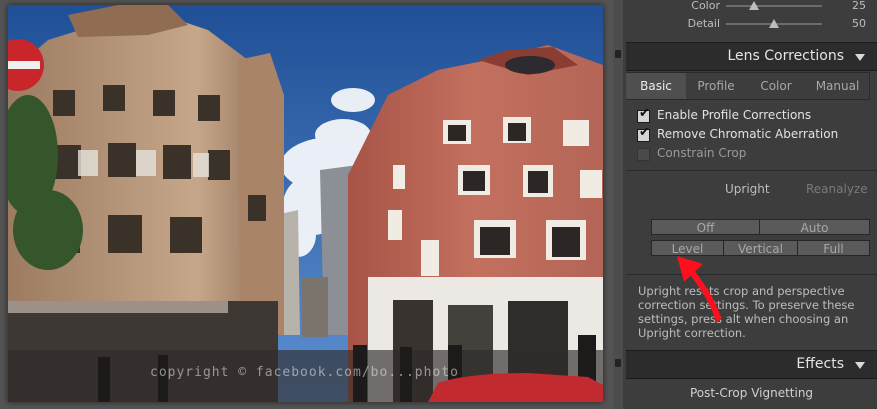 The height and width of the screenshot is (409, 877). What do you see at coordinates (837, 86) in the screenshot?
I see `tab-manual: Manual` at bounding box center [837, 86].